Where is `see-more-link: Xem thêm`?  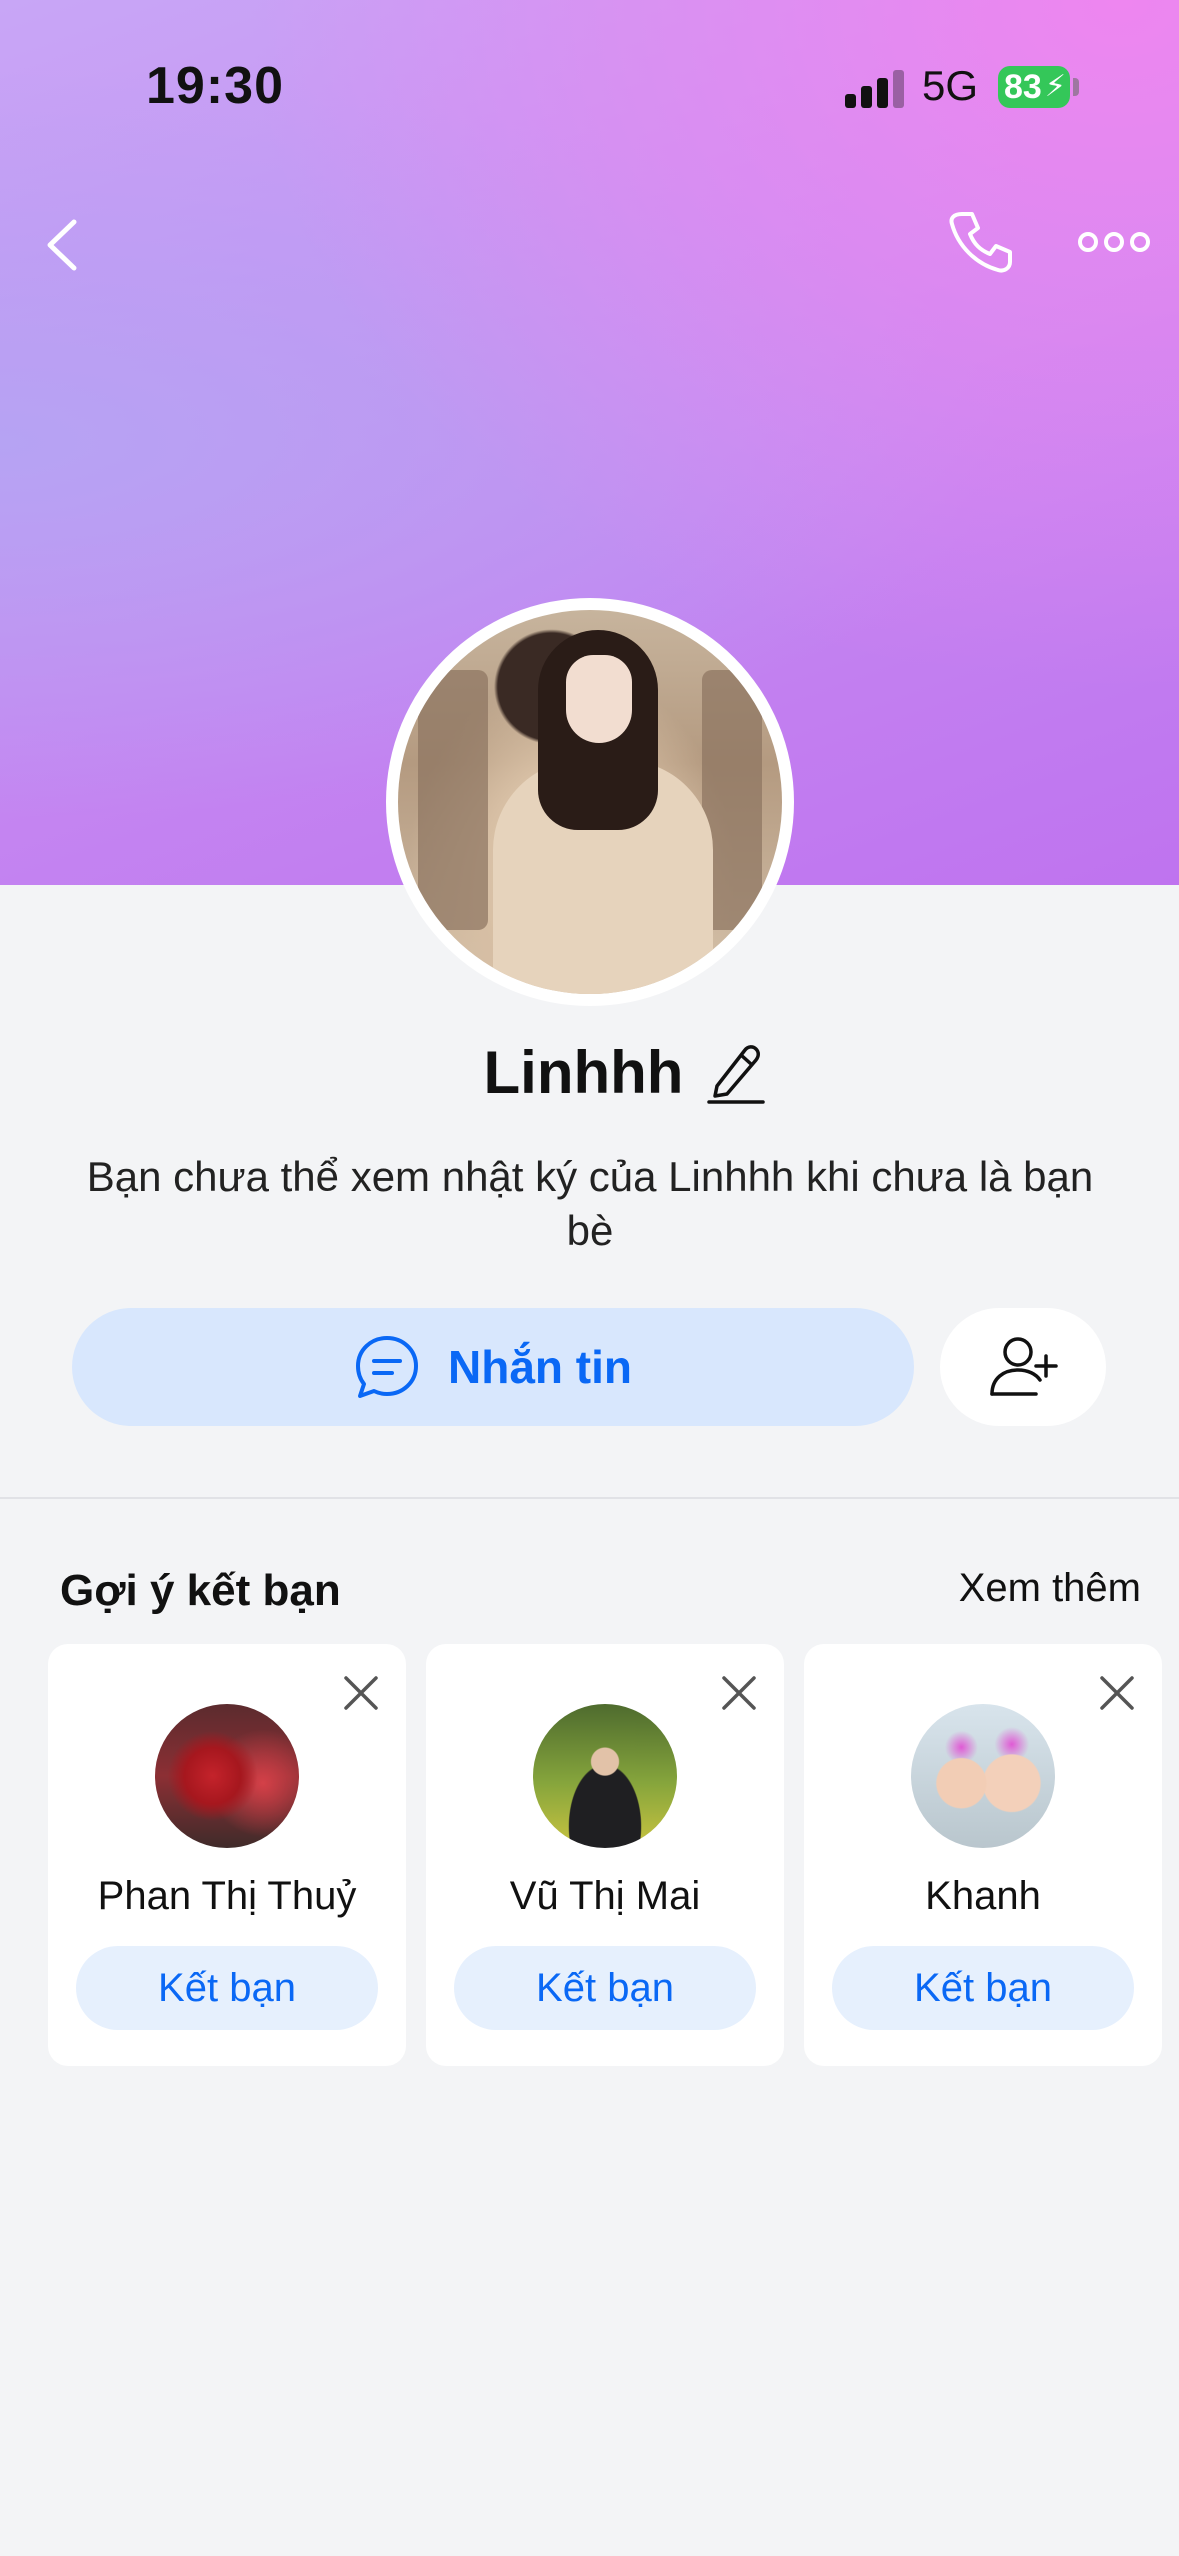
see-more-link: Xem thêm is located at coordinates (1050, 1588).